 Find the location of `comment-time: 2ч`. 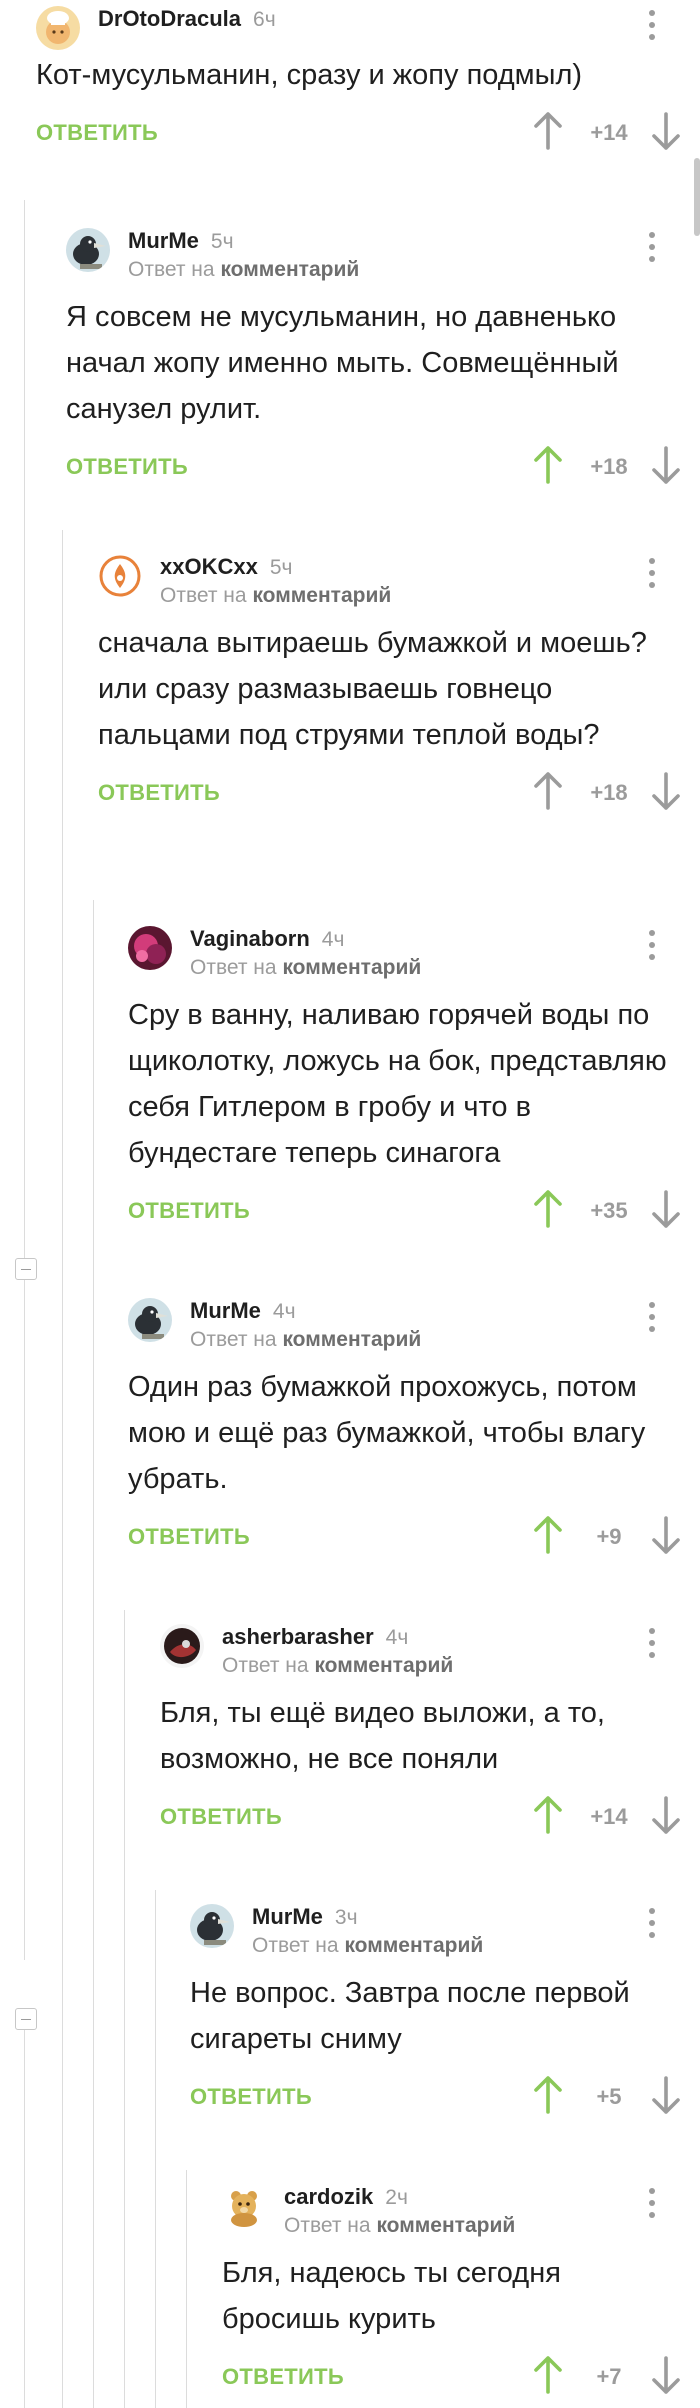

comment-time: 2ч is located at coordinates (396, 2197).